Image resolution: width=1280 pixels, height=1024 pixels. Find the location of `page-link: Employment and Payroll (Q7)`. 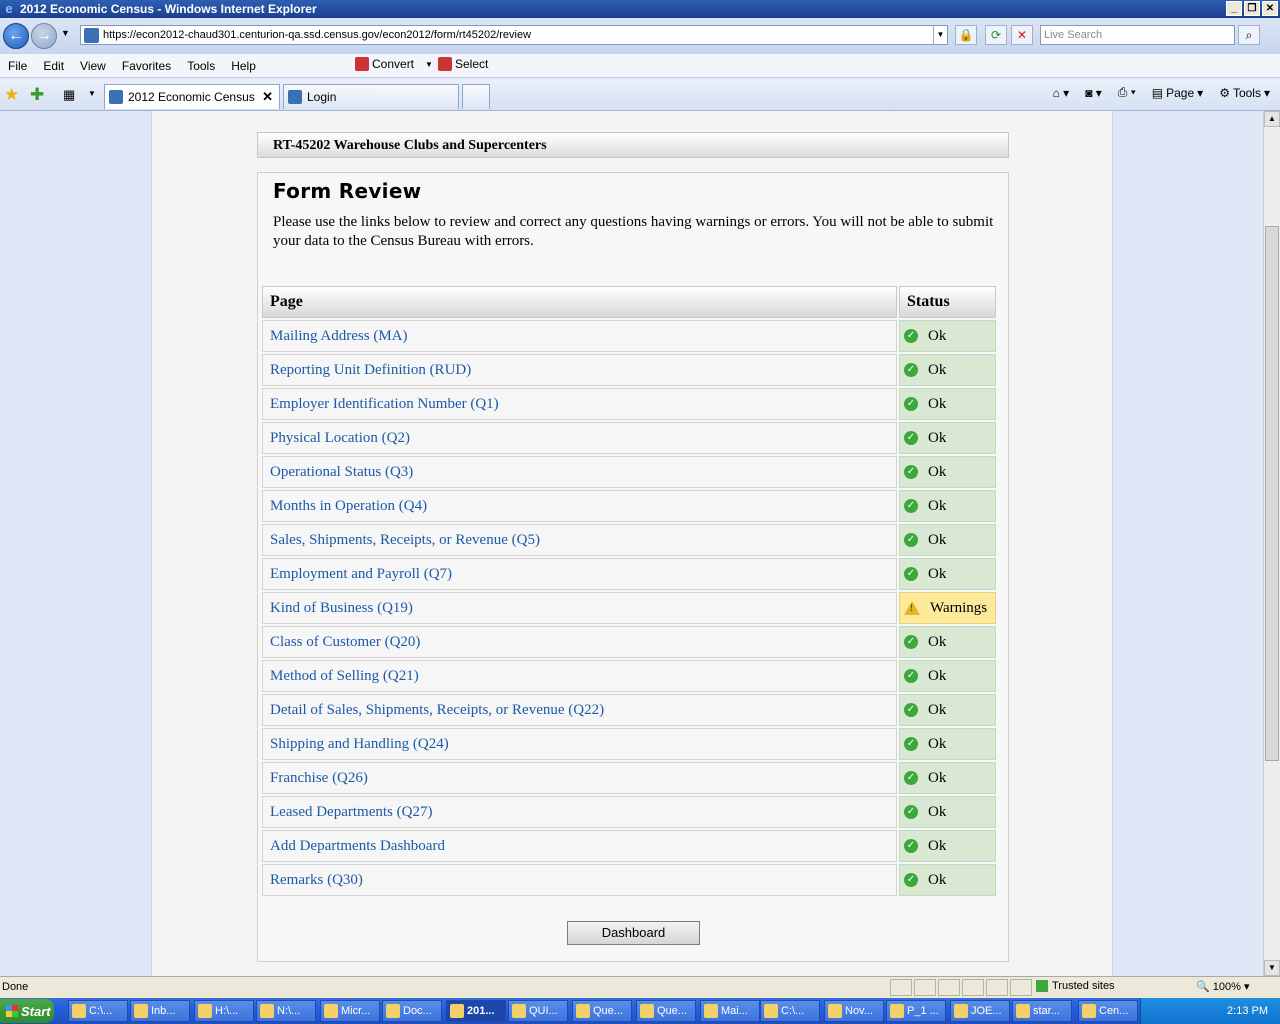

page-link: Employment and Payroll (Q7) is located at coordinates (361, 574).